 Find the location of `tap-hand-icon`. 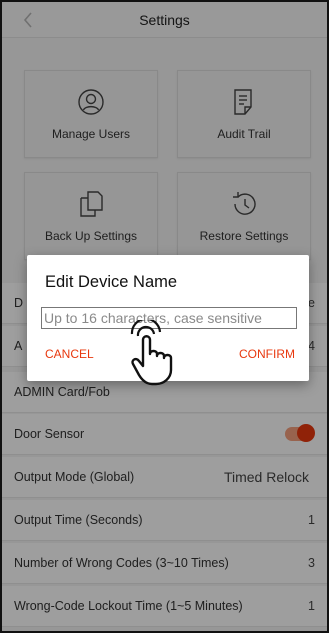

tap-hand-icon is located at coordinates (151, 353).